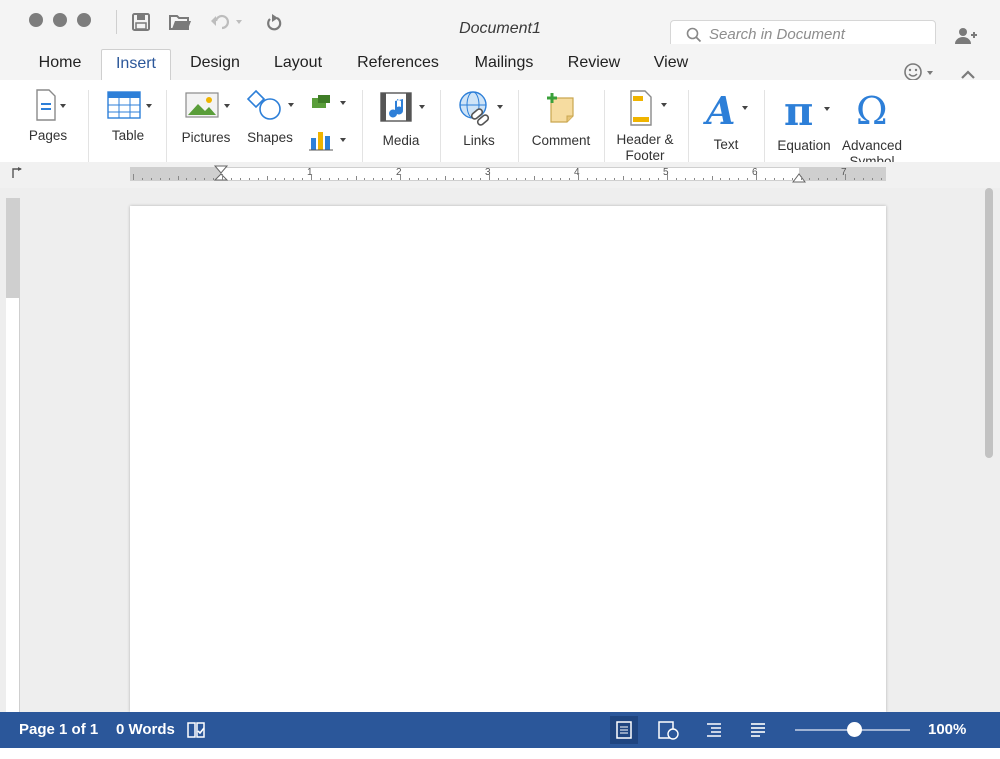  I want to click on svg-text: π, so click(798, 111).